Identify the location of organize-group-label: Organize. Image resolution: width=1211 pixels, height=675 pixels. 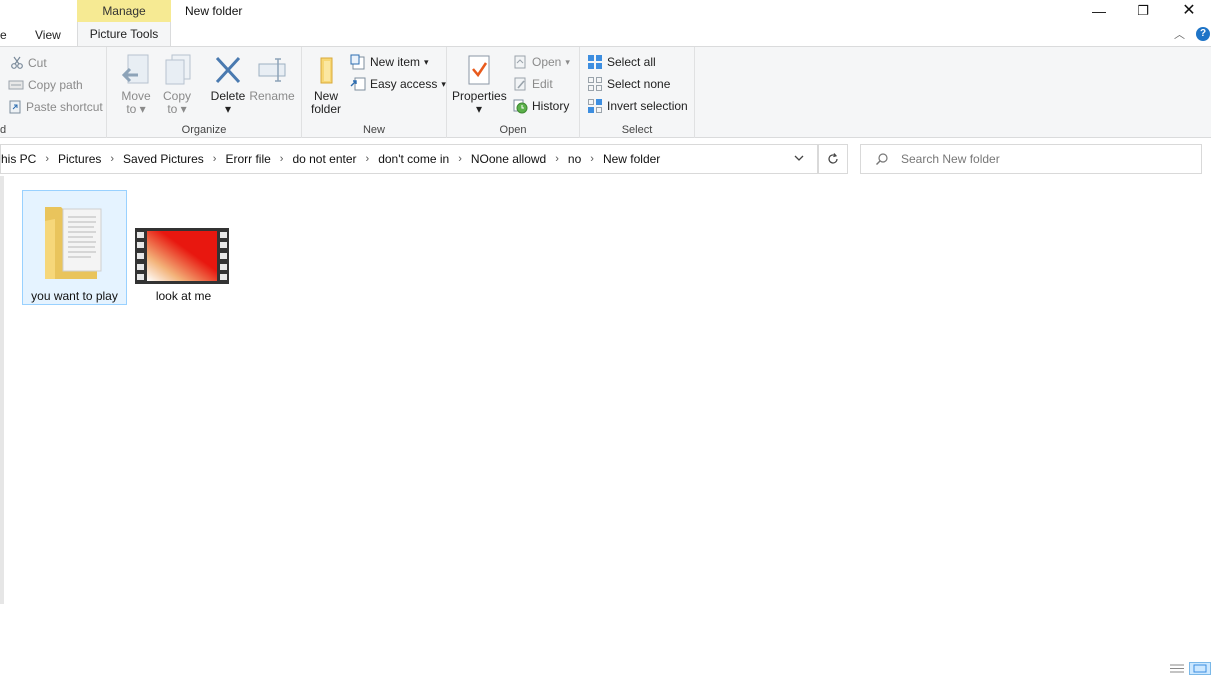
(204, 130).